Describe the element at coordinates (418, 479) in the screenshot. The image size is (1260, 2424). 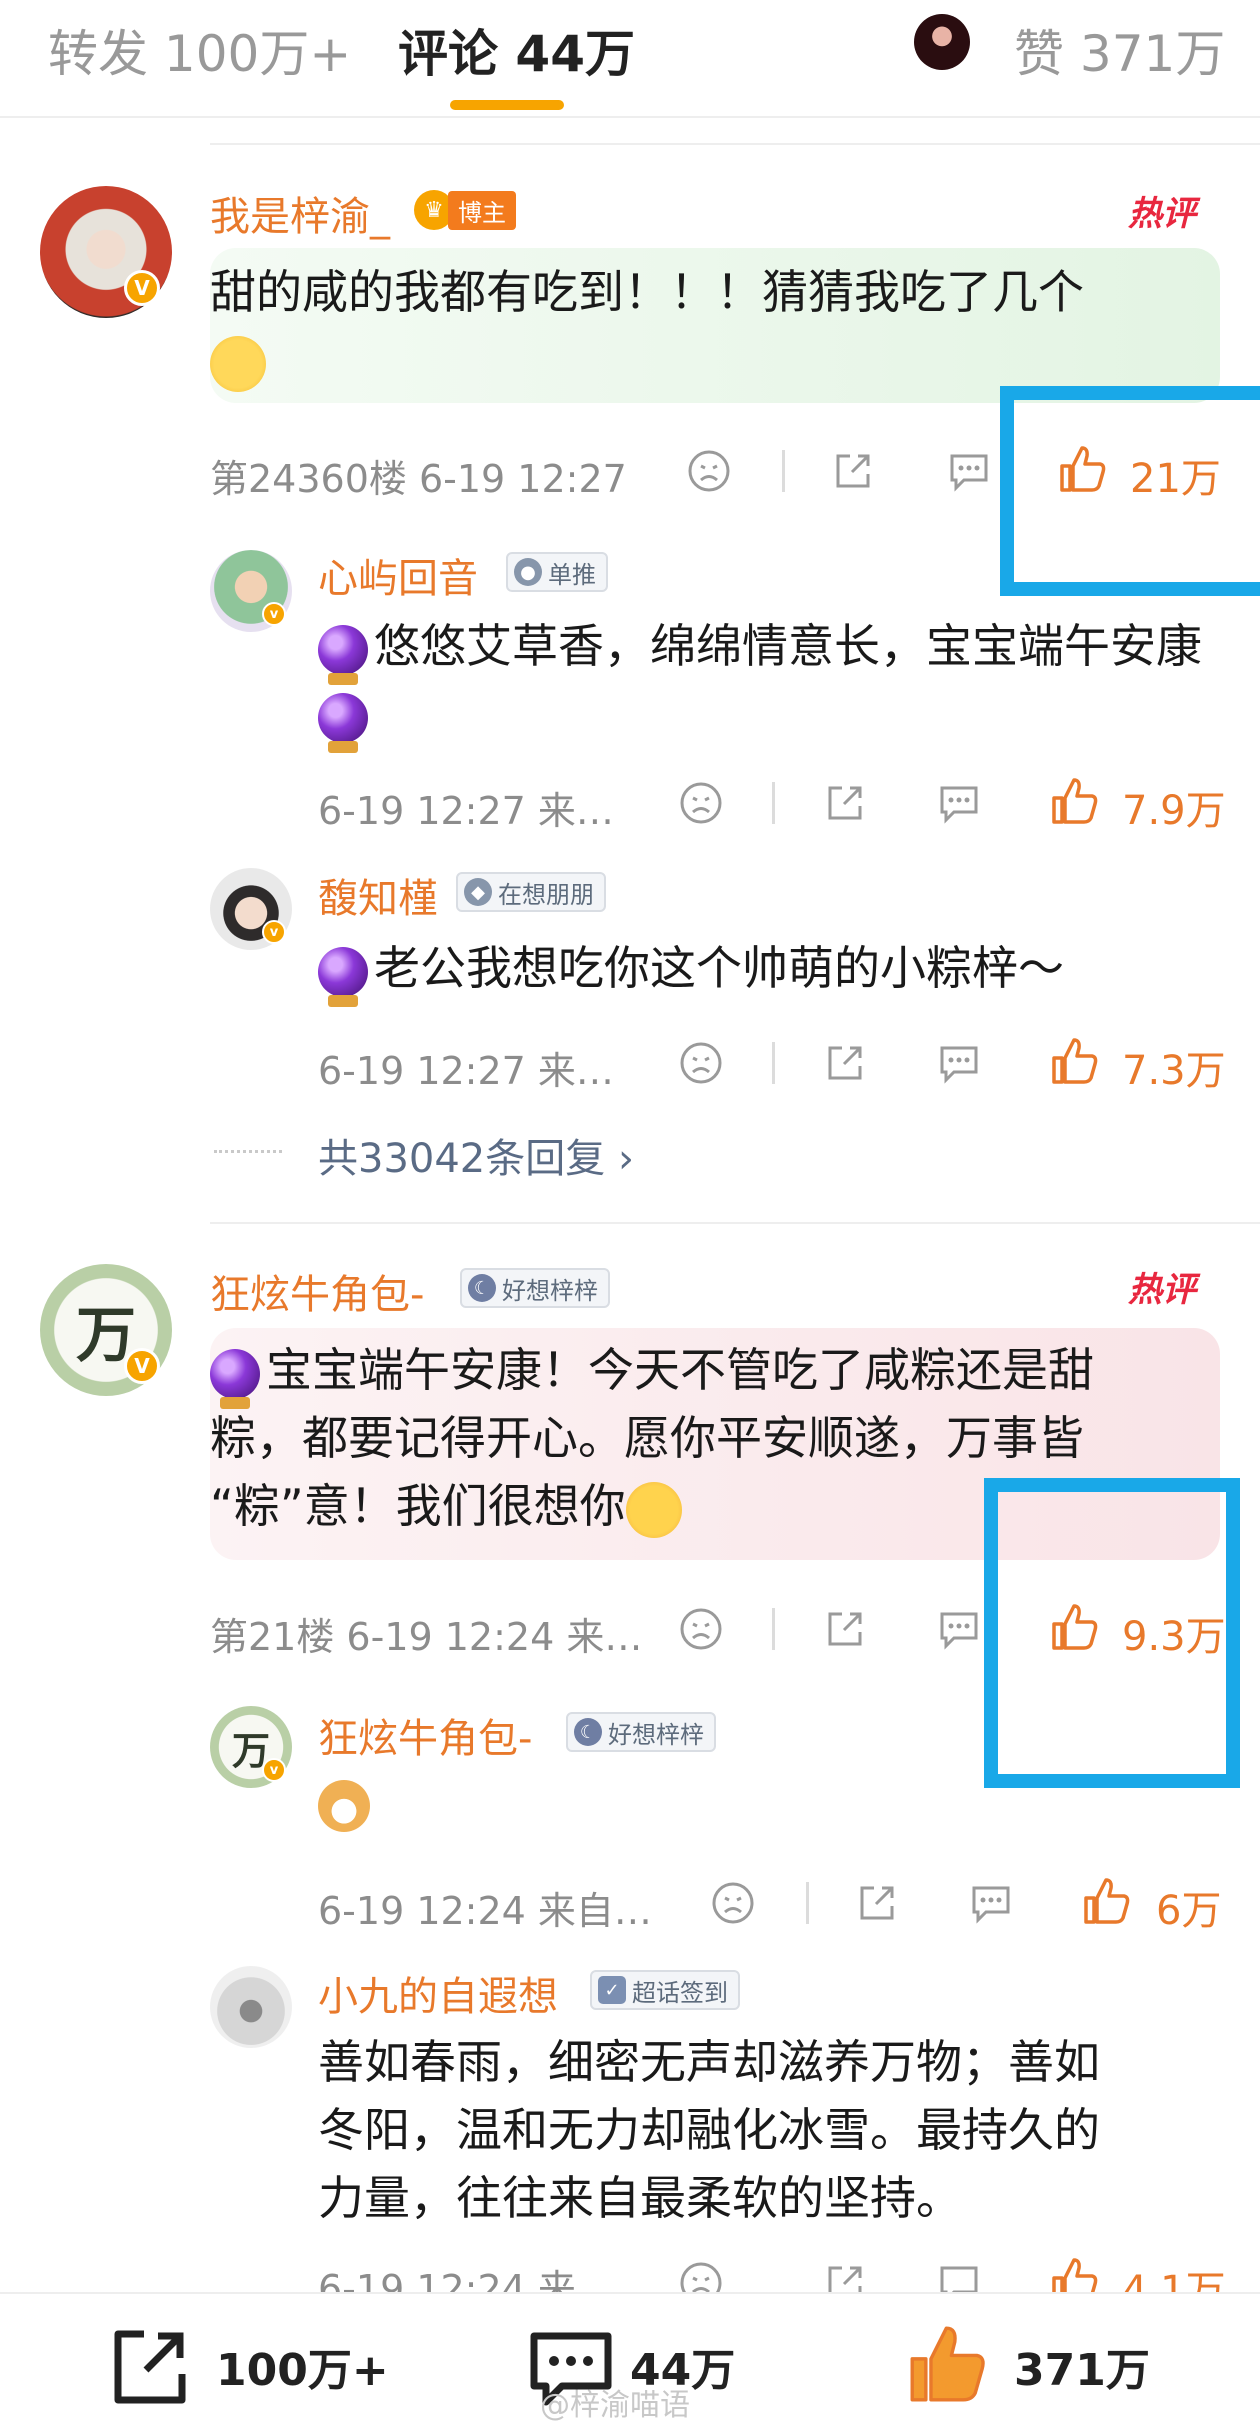
I see `floor-time: 第24360楼 6-19 12:27` at that location.